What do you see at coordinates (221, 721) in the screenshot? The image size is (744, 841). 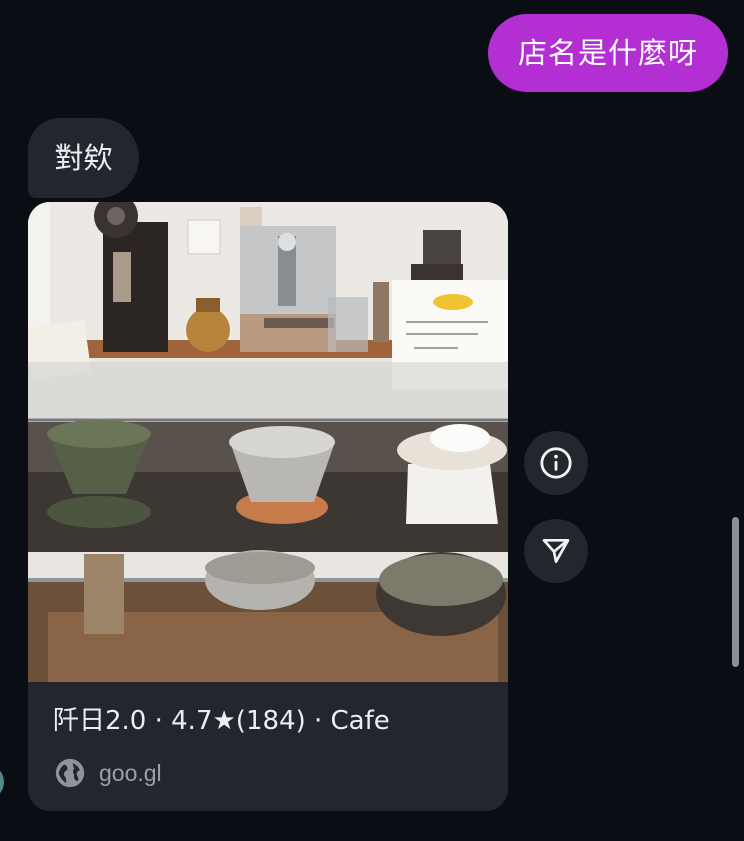 I see `place-title: 阡日2.0 · 4.7★(184) · Cafe` at bounding box center [221, 721].